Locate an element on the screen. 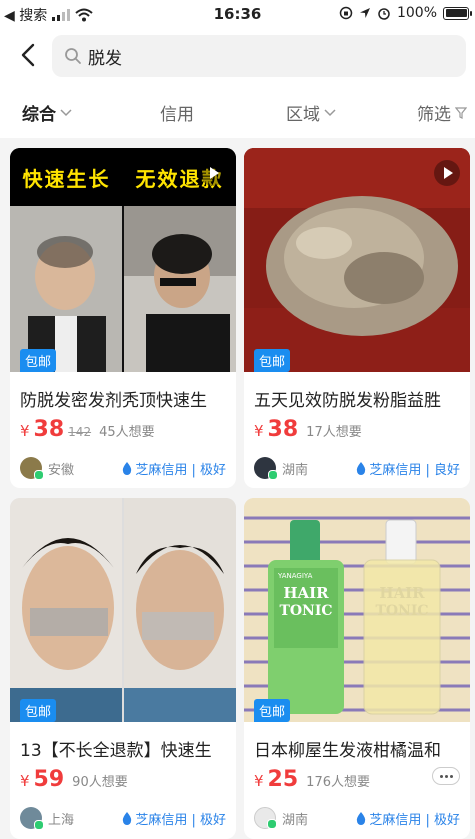  product-image: 快速生长 无效退款 包邮 is located at coordinates (123, 260).